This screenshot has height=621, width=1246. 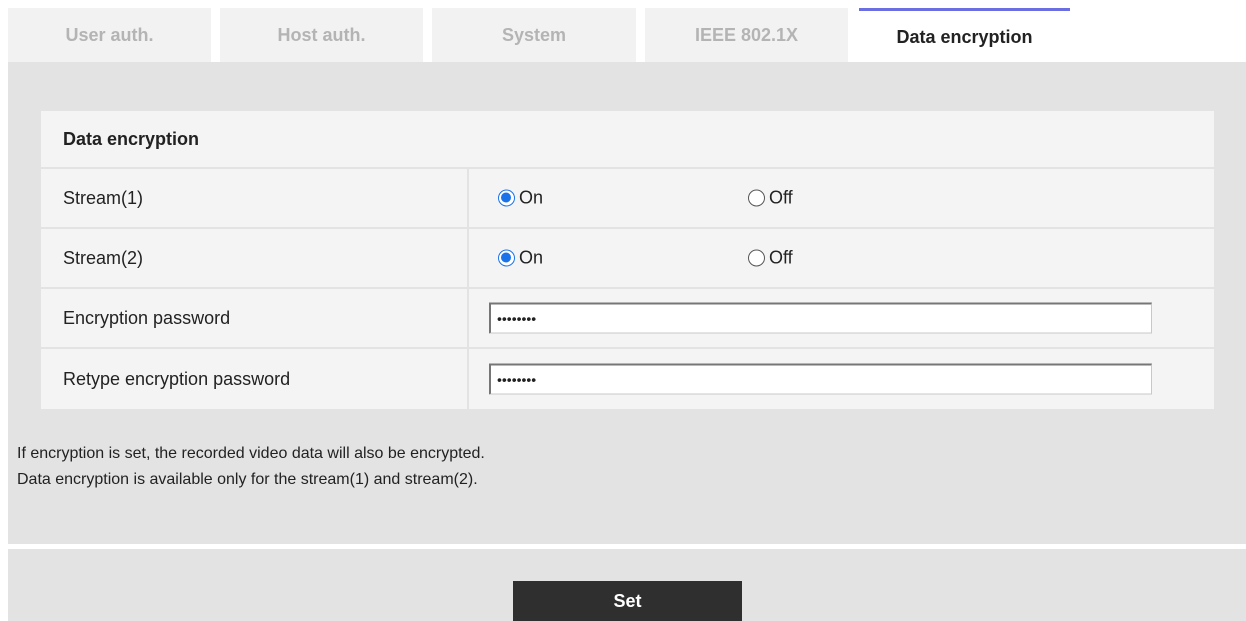 What do you see at coordinates (770, 198) in the screenshot?
I see `stream1-off-radio: Off` at bounding box center [770, 198].